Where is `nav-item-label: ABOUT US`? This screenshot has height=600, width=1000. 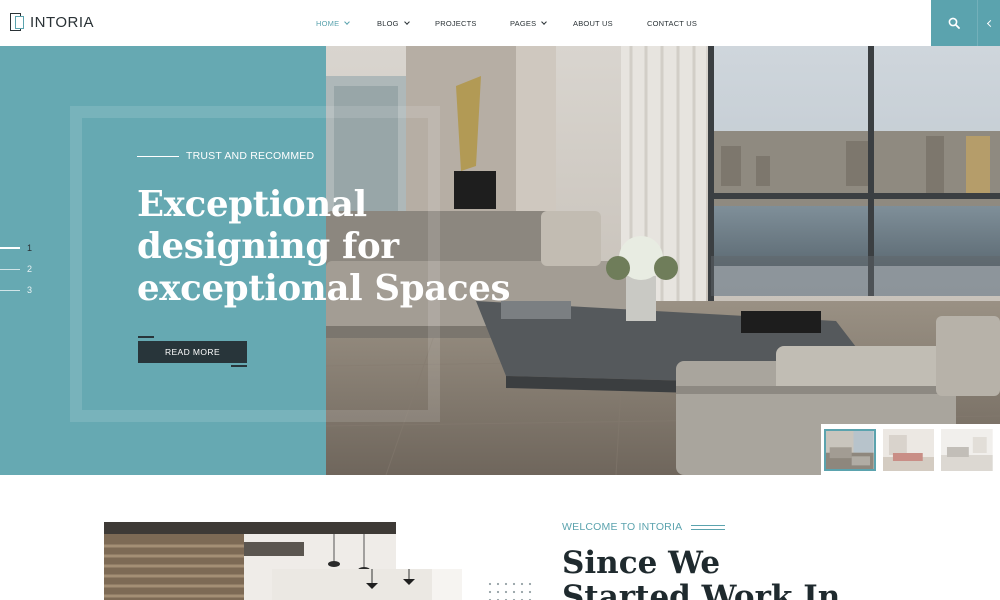
nav-item-label: ABOUT US is located at coordinates (593, 23).